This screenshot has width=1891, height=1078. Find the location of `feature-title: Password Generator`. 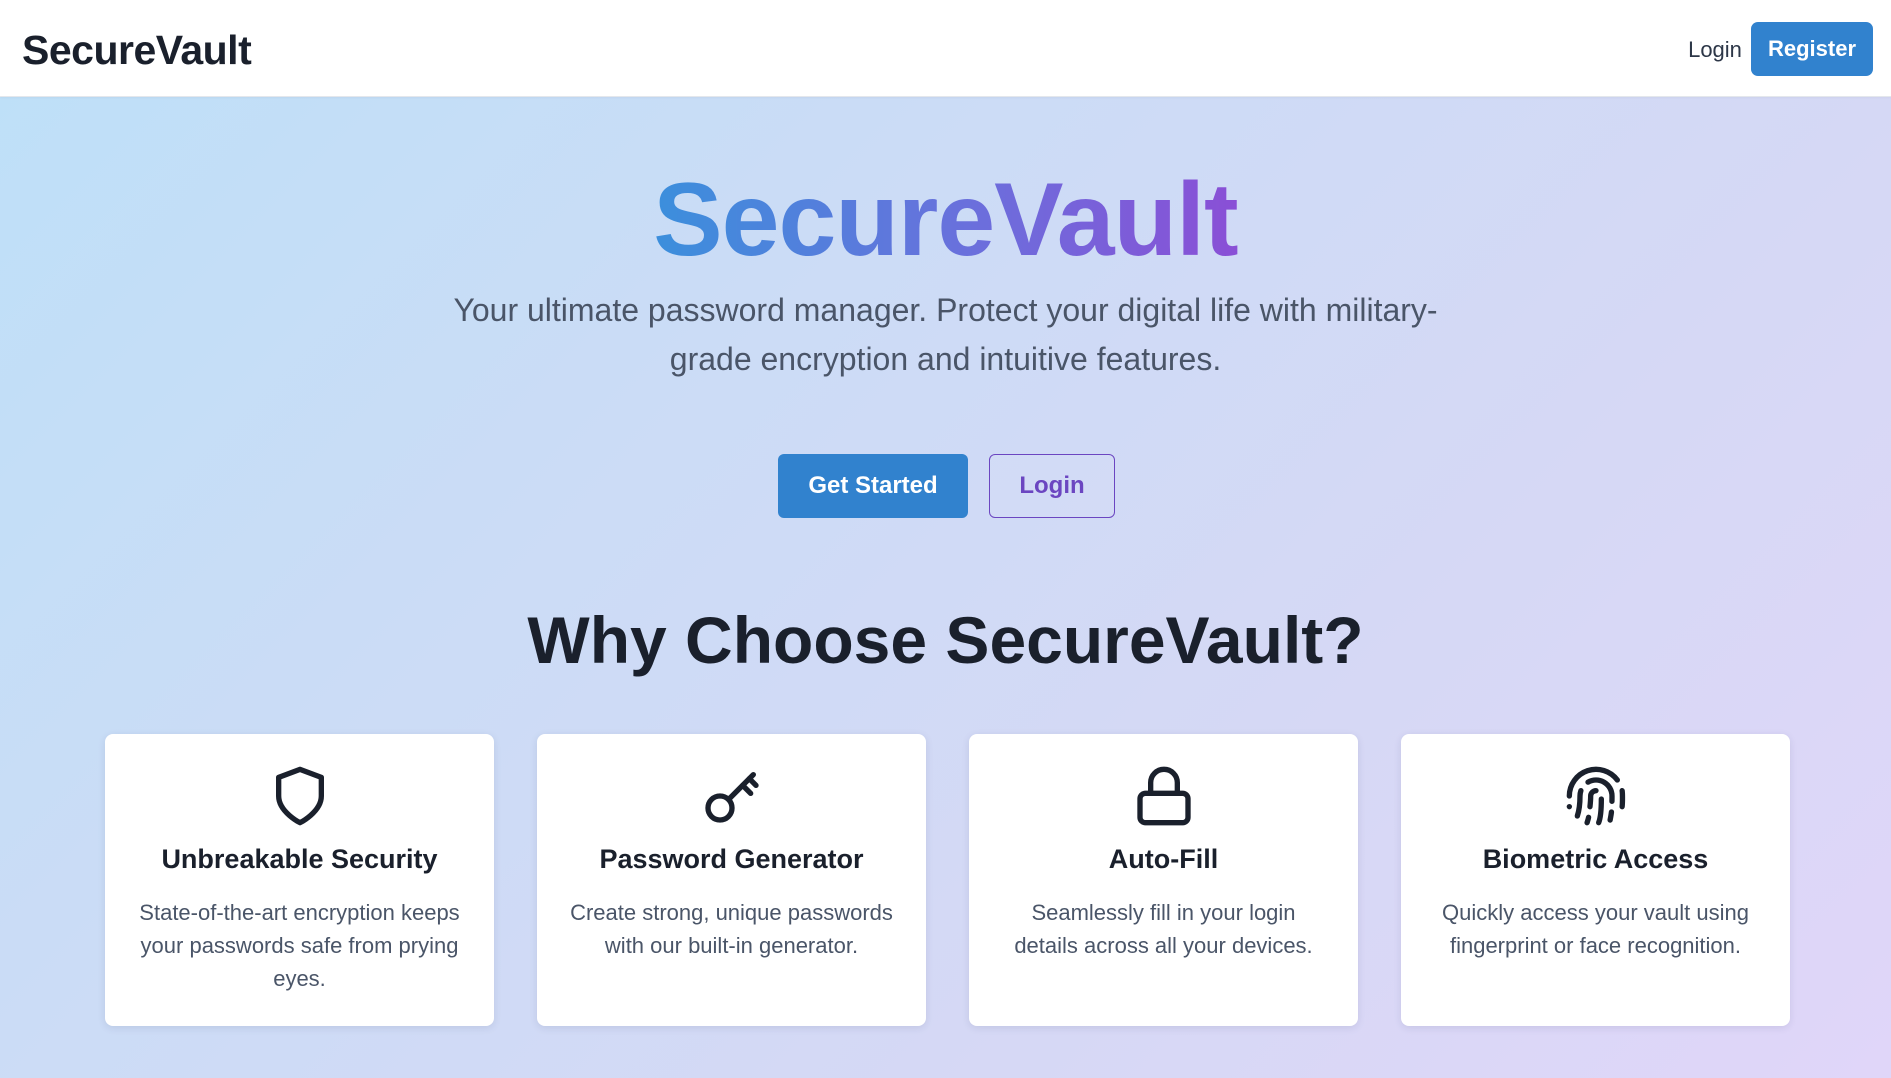

feature-title: Password Generator is located at coordinates (731, 859).